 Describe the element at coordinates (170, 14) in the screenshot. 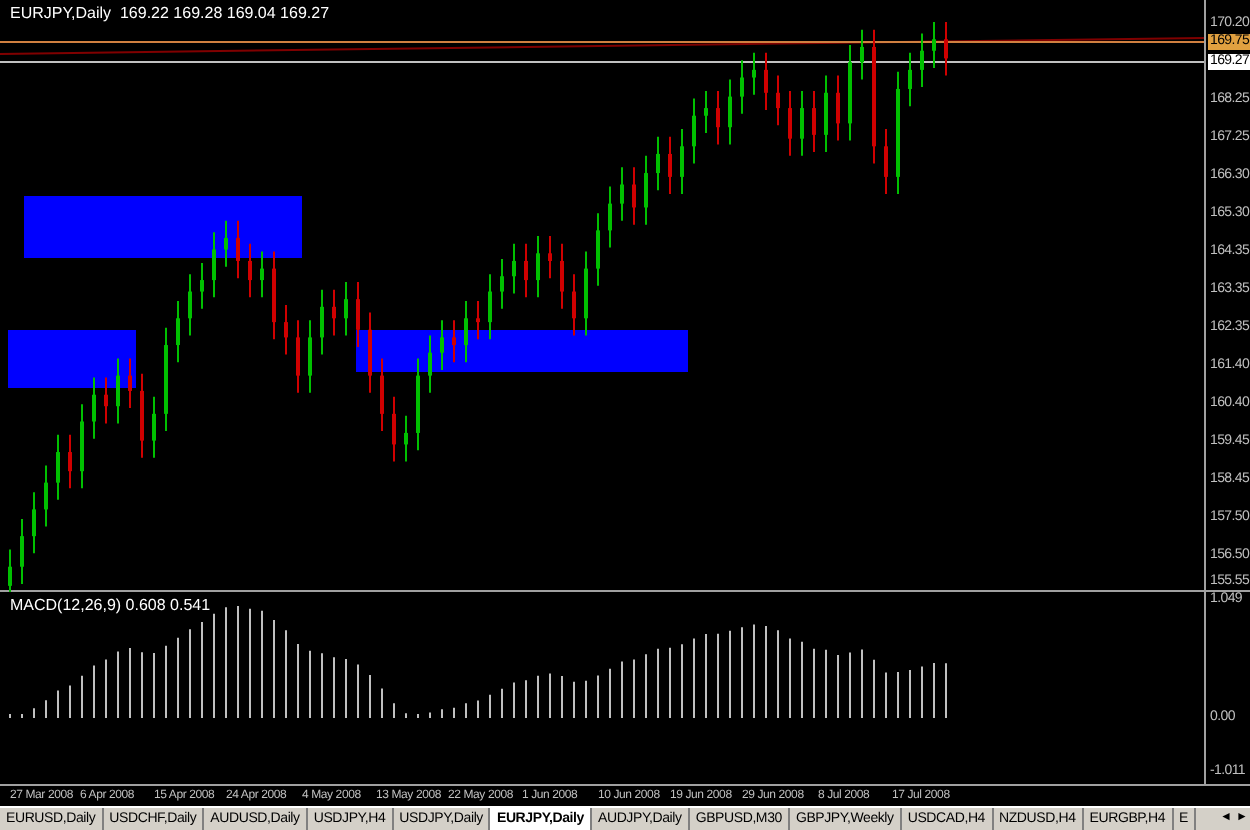

I see `symbol-info: EURJPY,Daily 169.22 169.28 169.04 169.27` at that location.